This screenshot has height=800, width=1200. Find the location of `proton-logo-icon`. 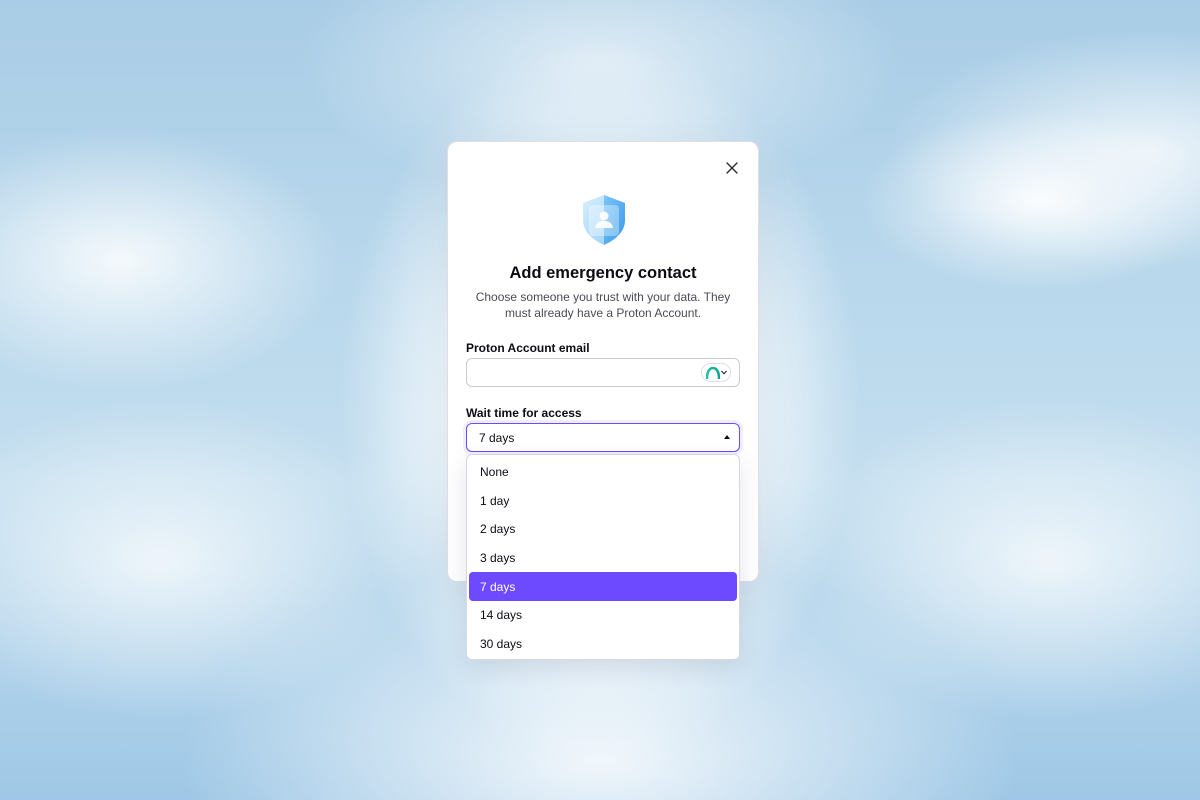

proton-logo-icon is located at coordinates (712, 372).